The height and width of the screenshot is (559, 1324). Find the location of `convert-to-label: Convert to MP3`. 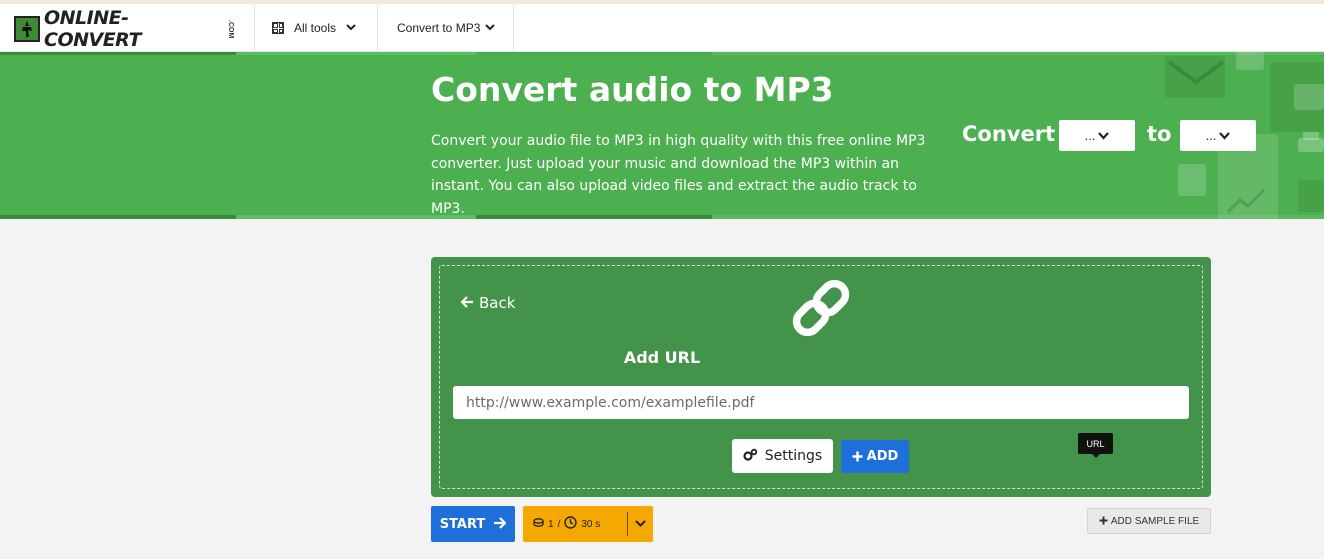

convert-to-label: Convert to MP3 is located at coordinates (439, 28).